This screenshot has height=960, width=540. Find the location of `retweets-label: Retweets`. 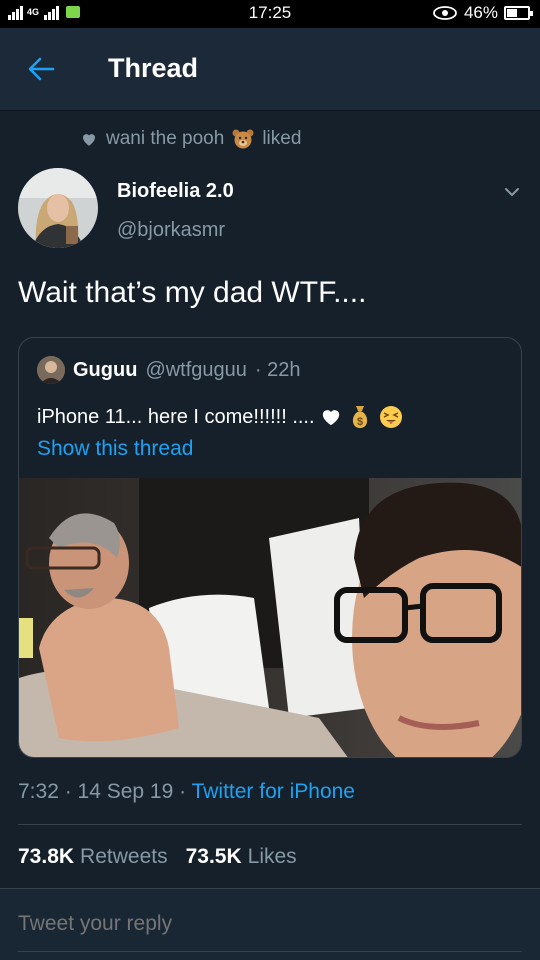

retweets-label: Retweets is located at coordinates (124, 856).